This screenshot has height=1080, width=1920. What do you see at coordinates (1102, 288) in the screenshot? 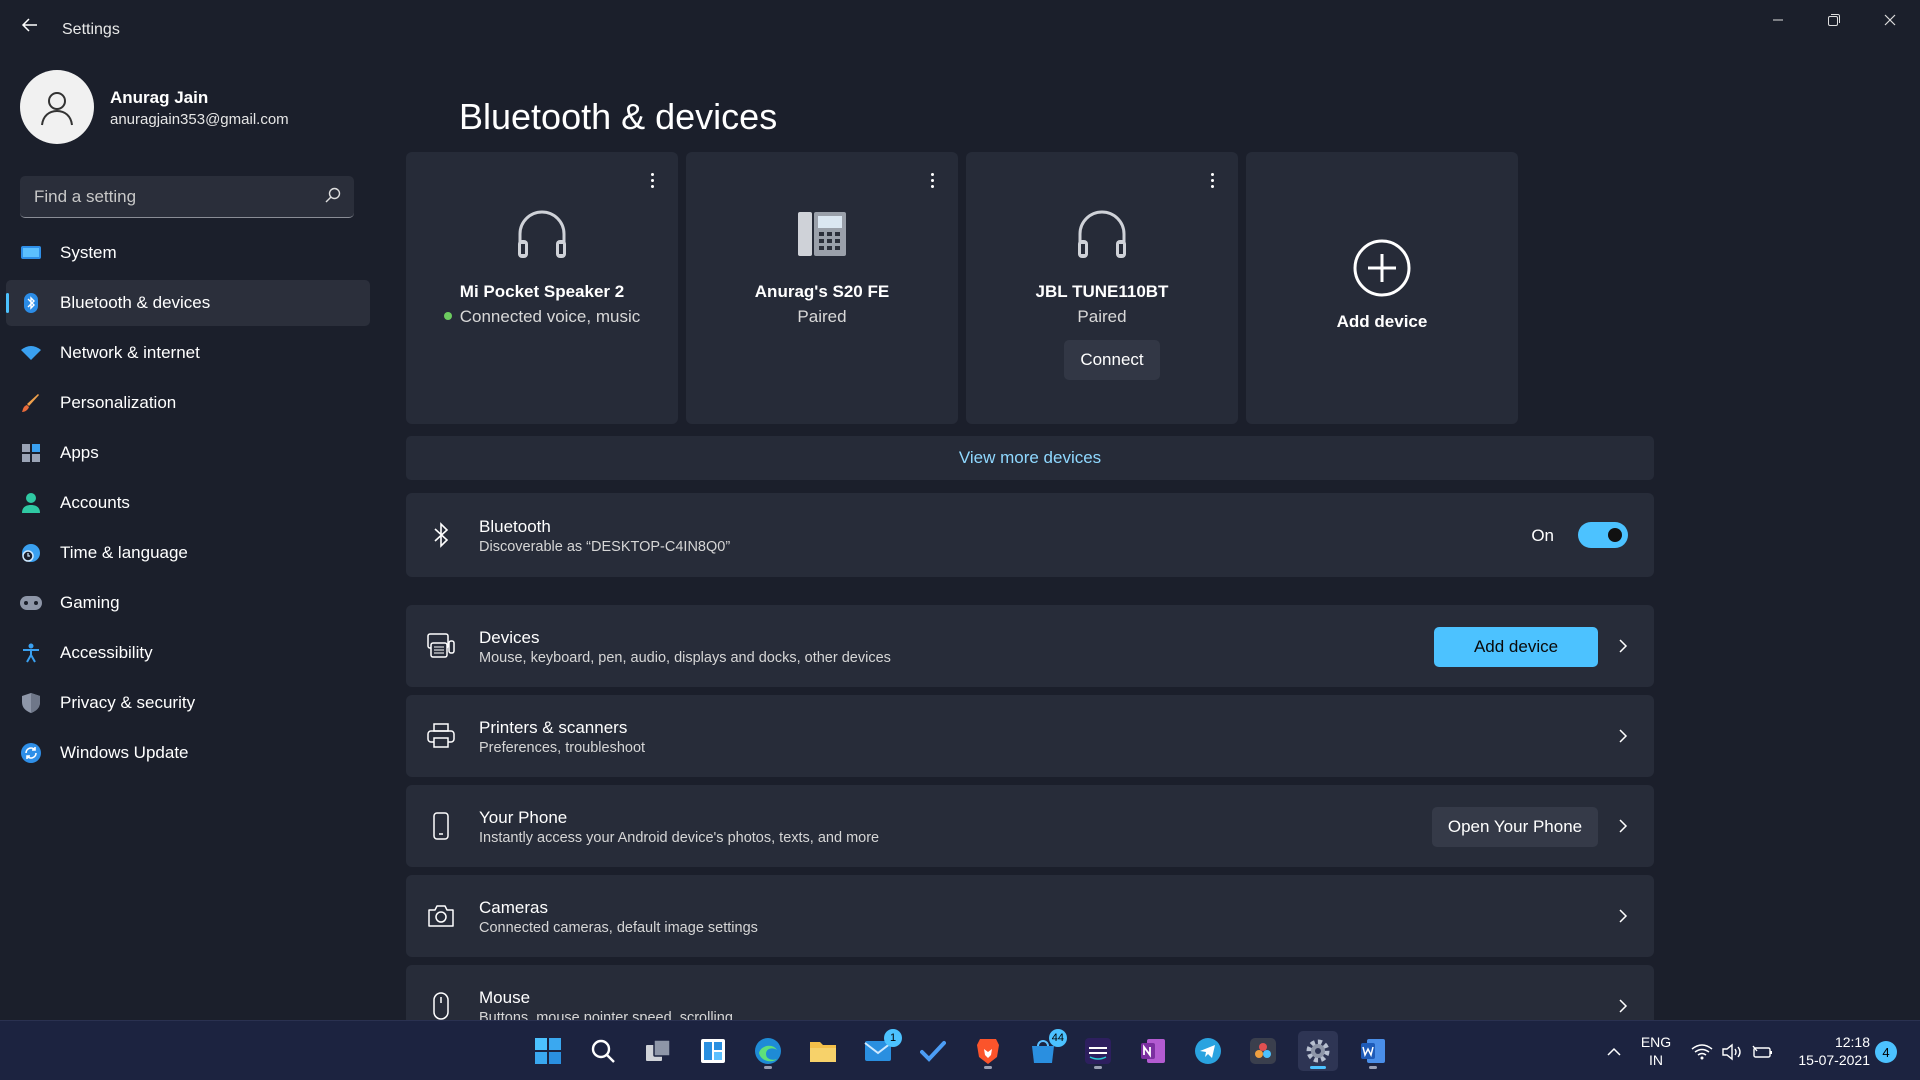
I see `device-card: JBL TUNE110BT Paired Connect` at bounding box center [1102, 288].